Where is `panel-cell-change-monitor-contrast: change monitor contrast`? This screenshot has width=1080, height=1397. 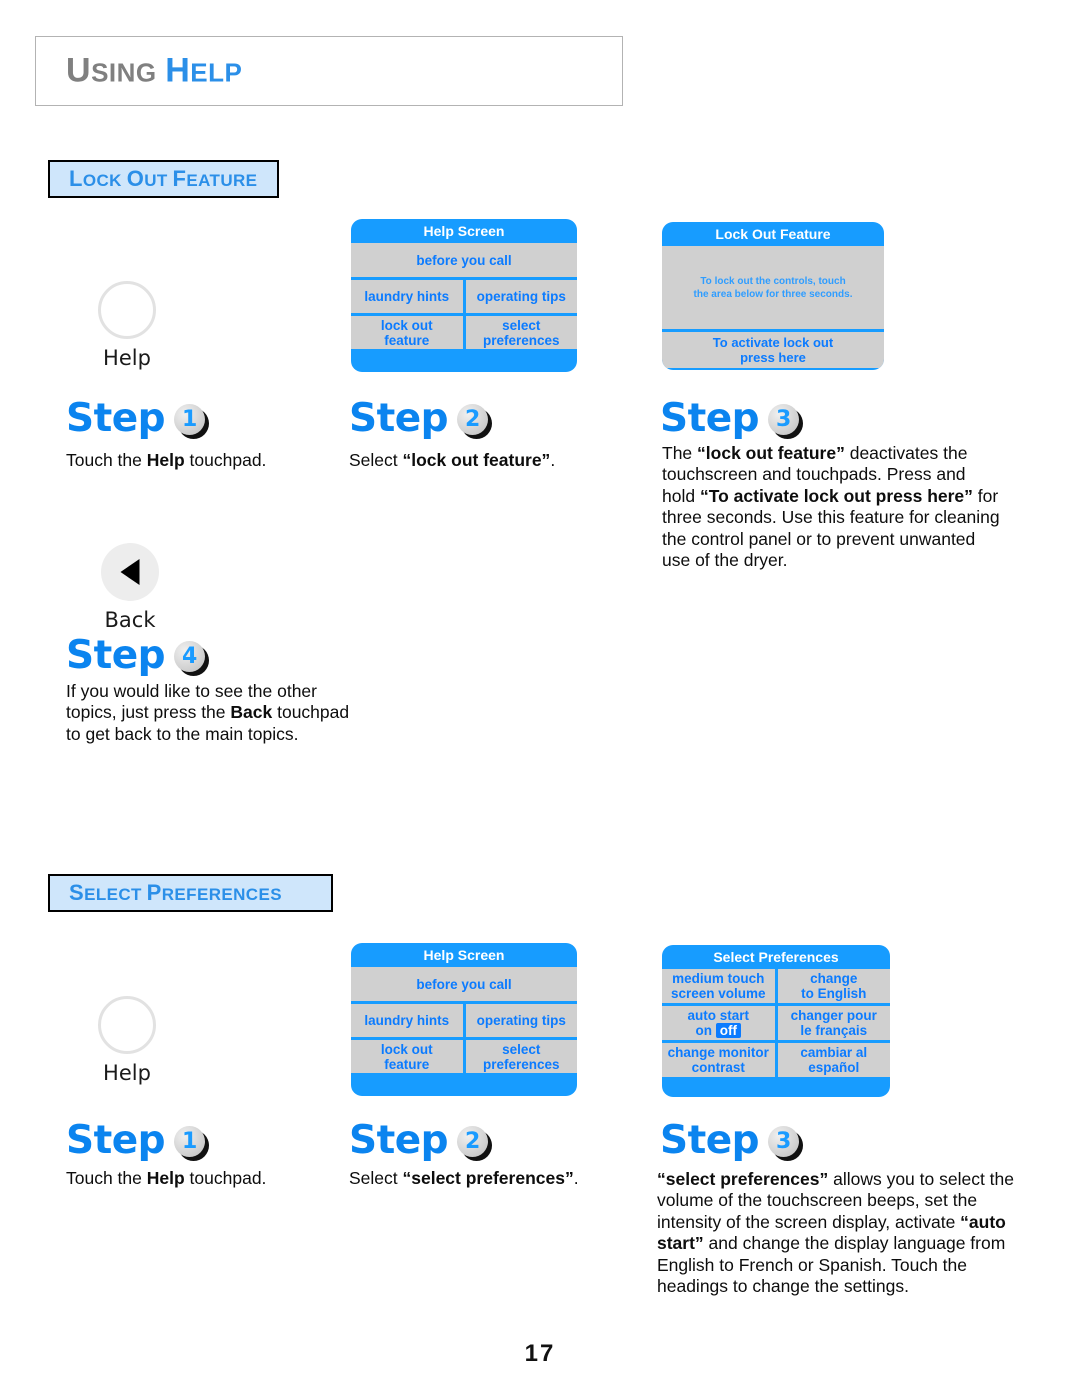 panel-cell-change-monitor-contrast: change monitor contrast is located at coordinates (718, 1060).